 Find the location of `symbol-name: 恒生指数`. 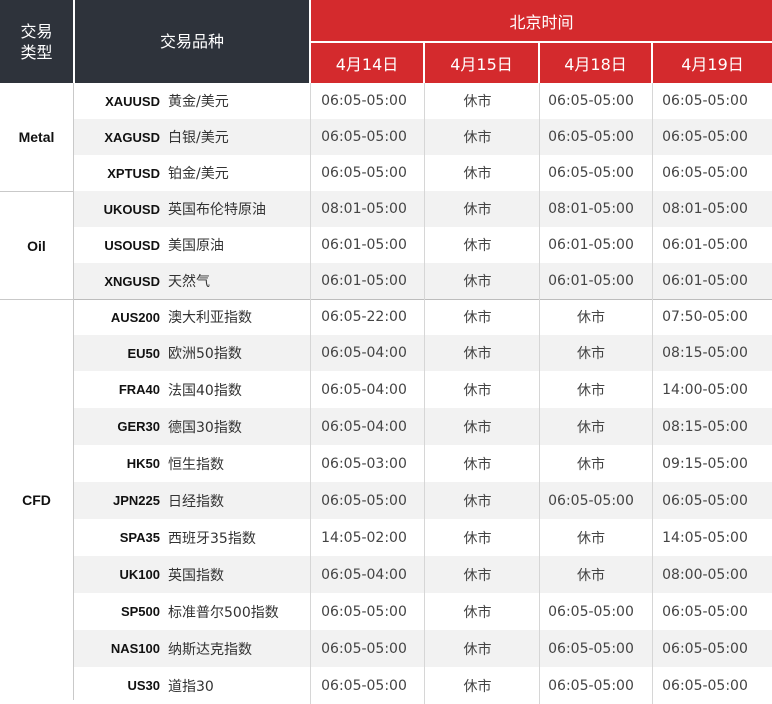

symbol-name: 恒生指数 is located at coordinates (196, 464).